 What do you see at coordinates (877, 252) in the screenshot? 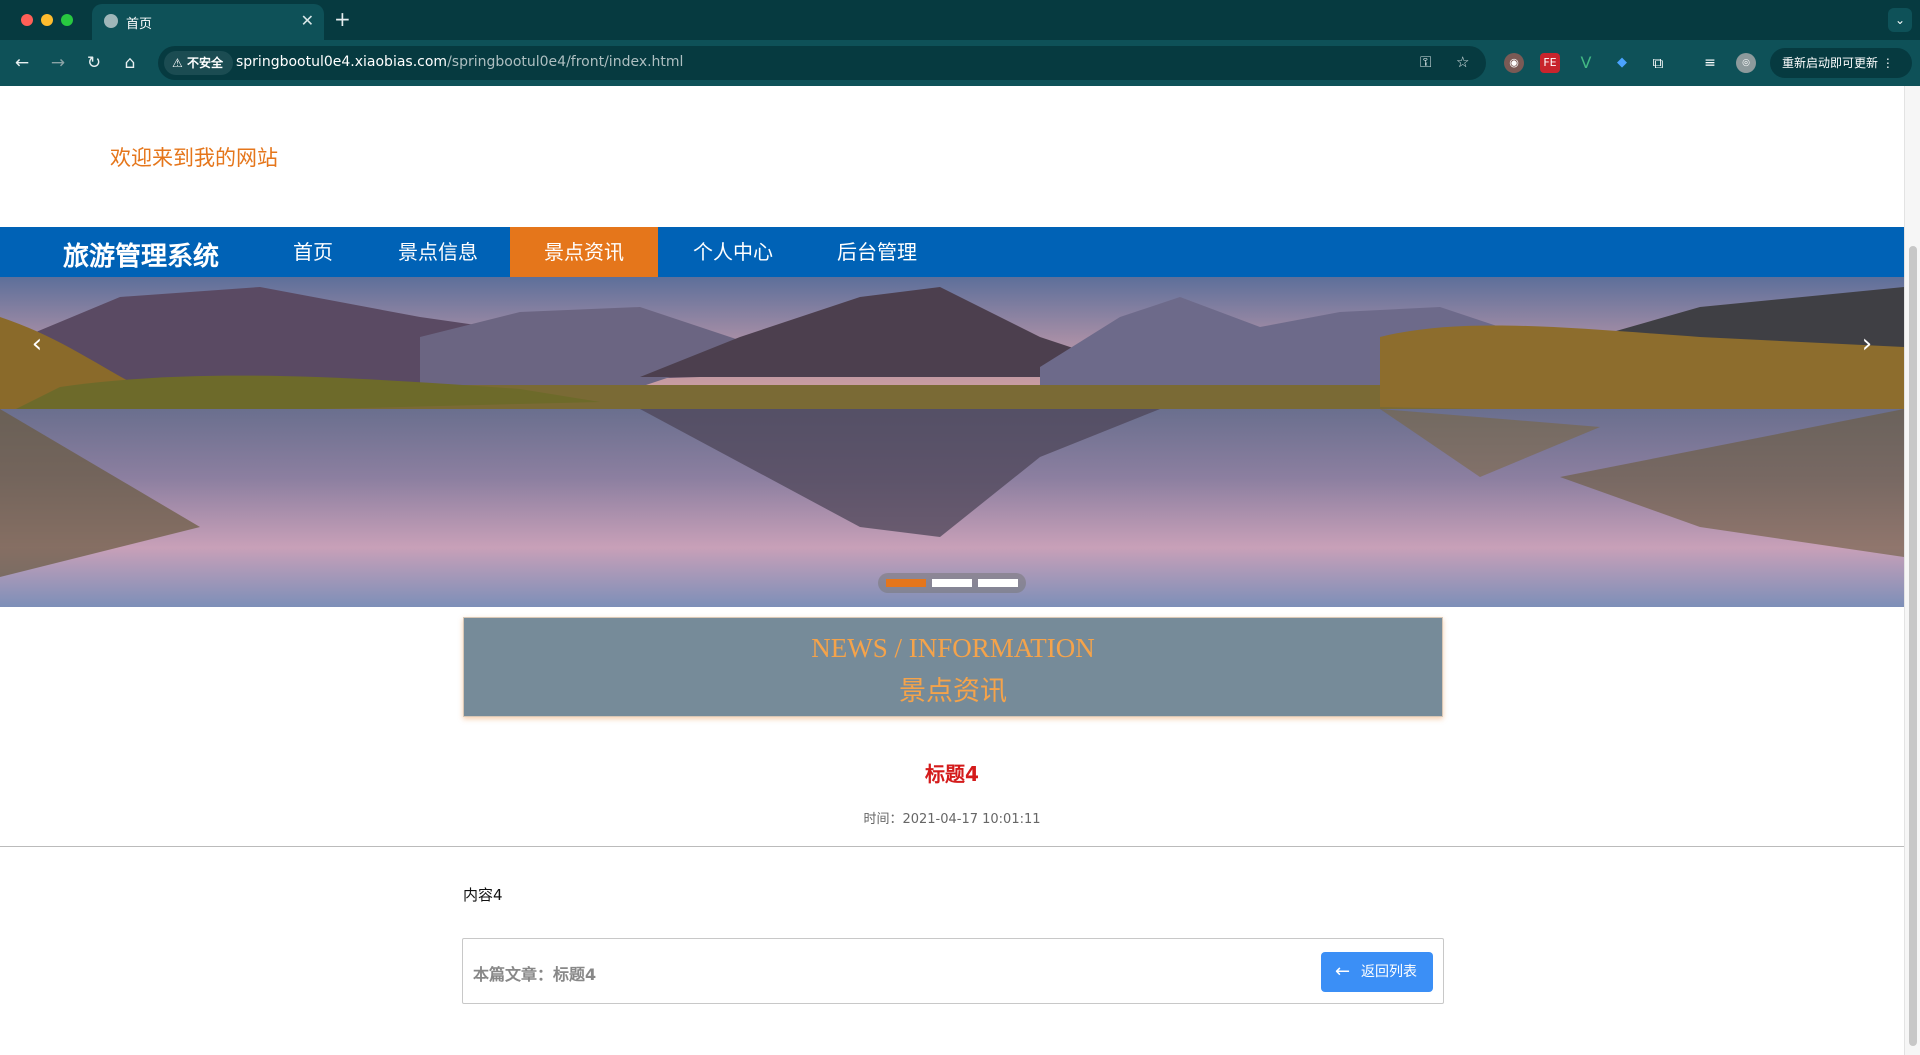
I see `nav-admin: 后台管理` at bounding box center [877, 252].